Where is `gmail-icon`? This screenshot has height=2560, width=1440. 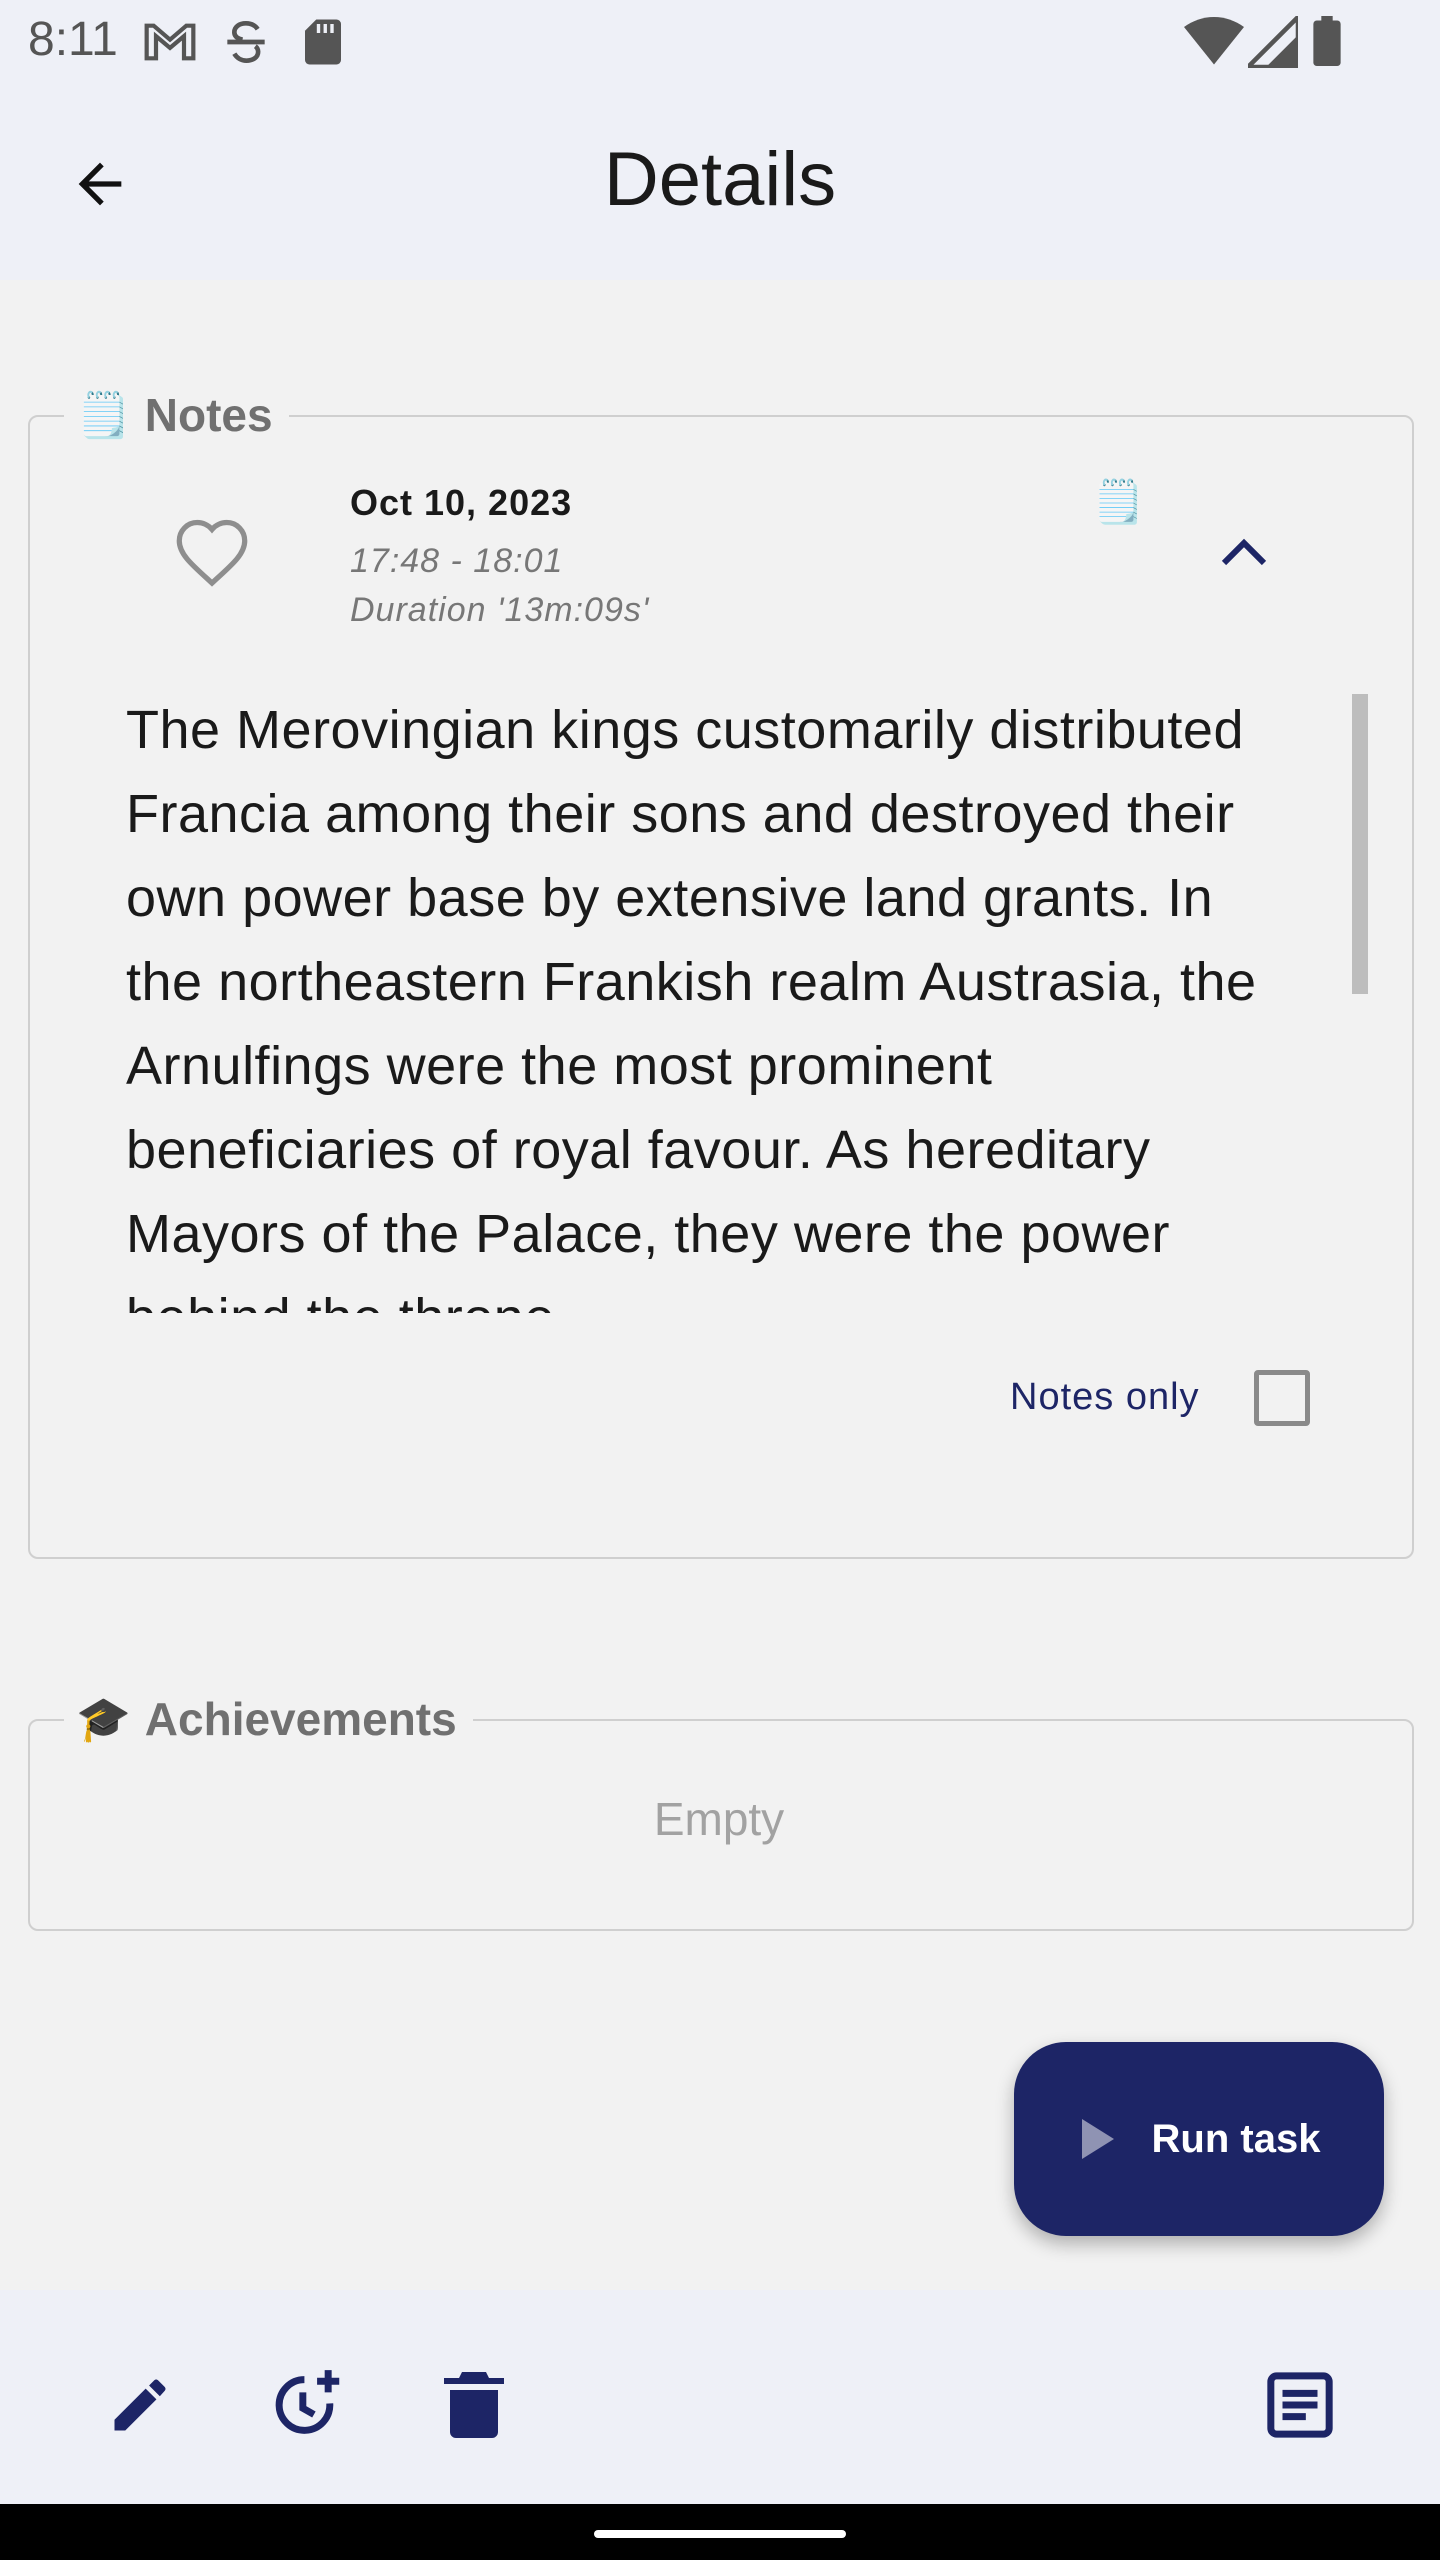 gmail-icon is located at coordinates (170, 44).